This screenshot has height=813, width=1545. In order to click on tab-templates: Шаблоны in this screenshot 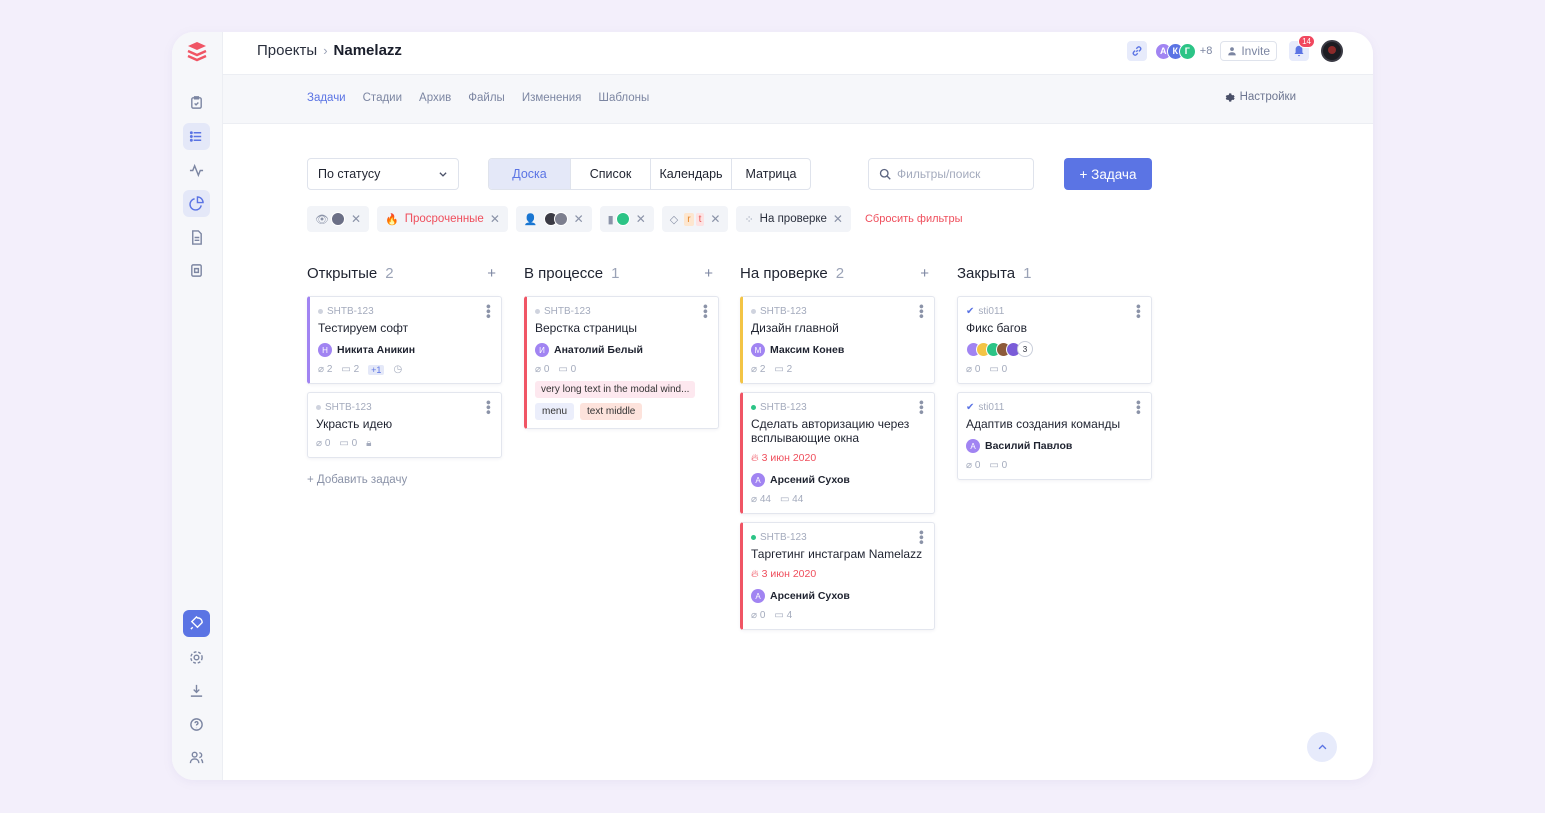, I will do `click(623, 98)`.